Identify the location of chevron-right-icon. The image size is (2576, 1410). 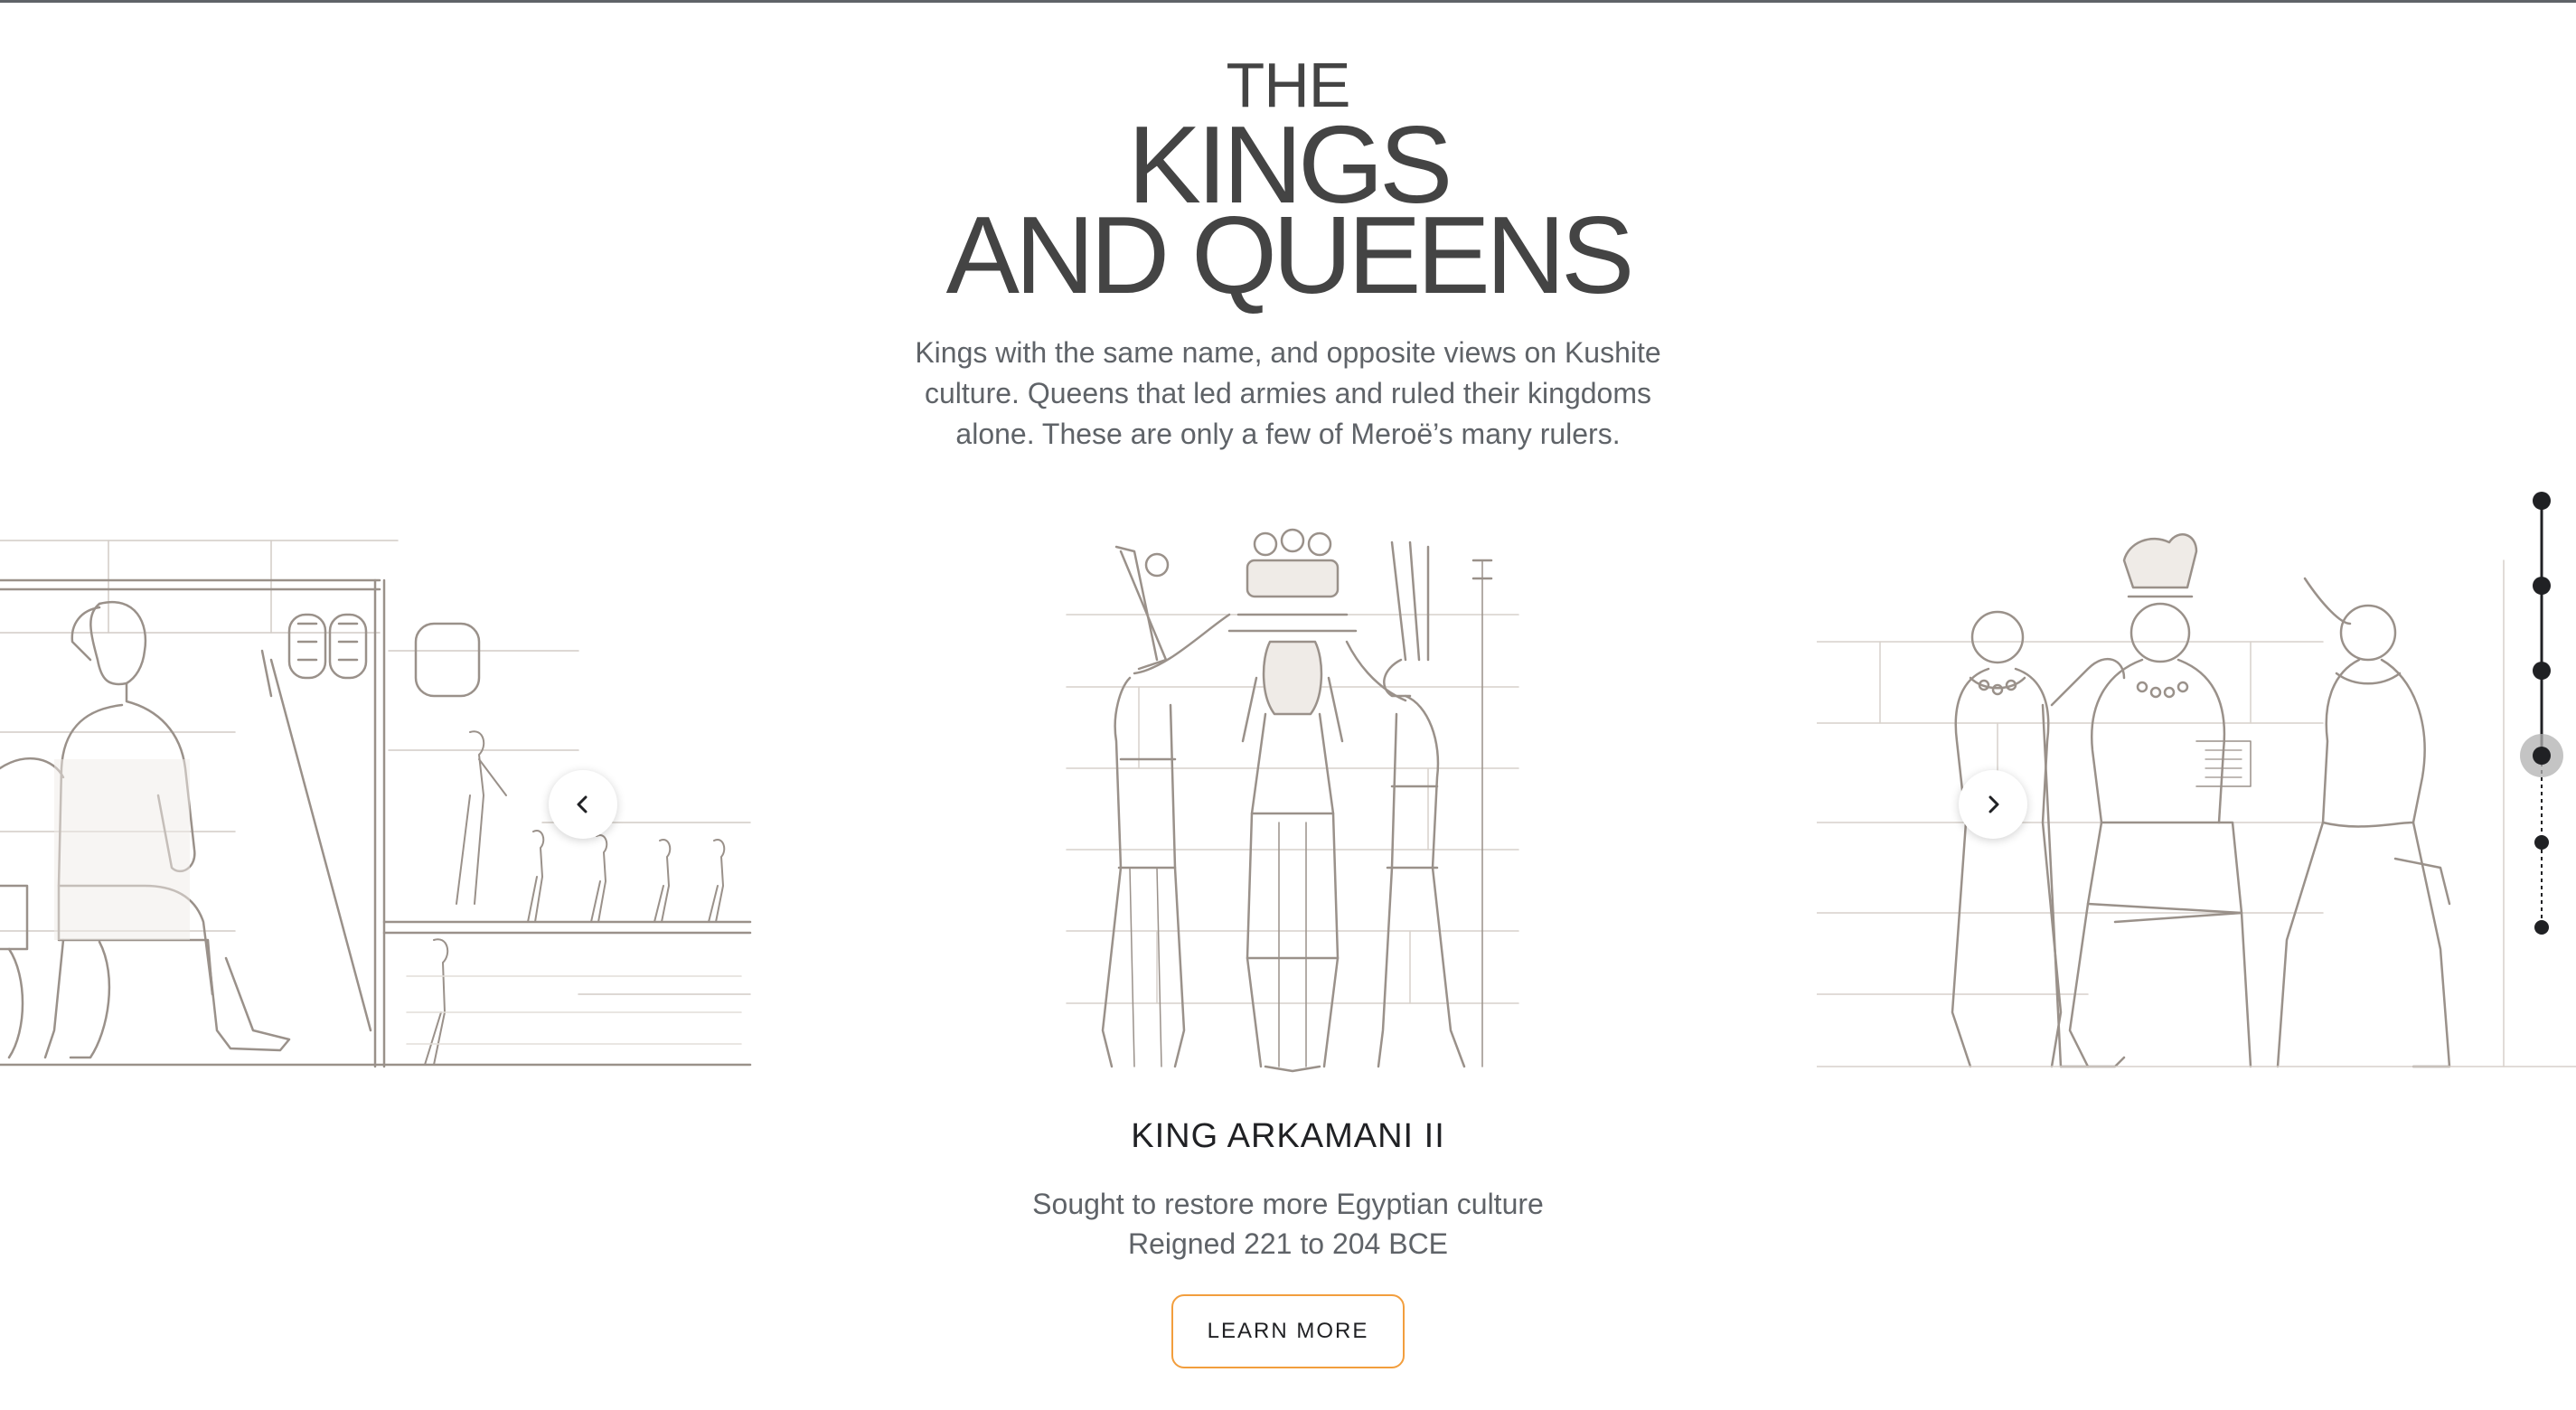
(1994, 804).